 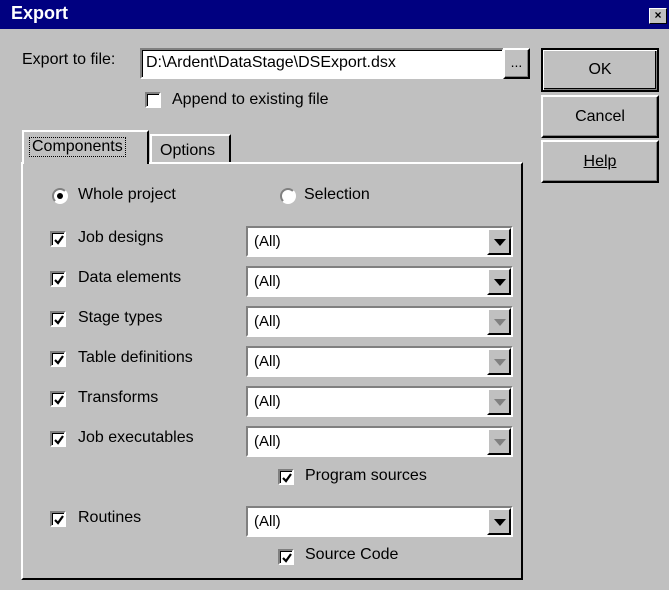 I want to click on routines-select: (All), so click(x=379, y=521).